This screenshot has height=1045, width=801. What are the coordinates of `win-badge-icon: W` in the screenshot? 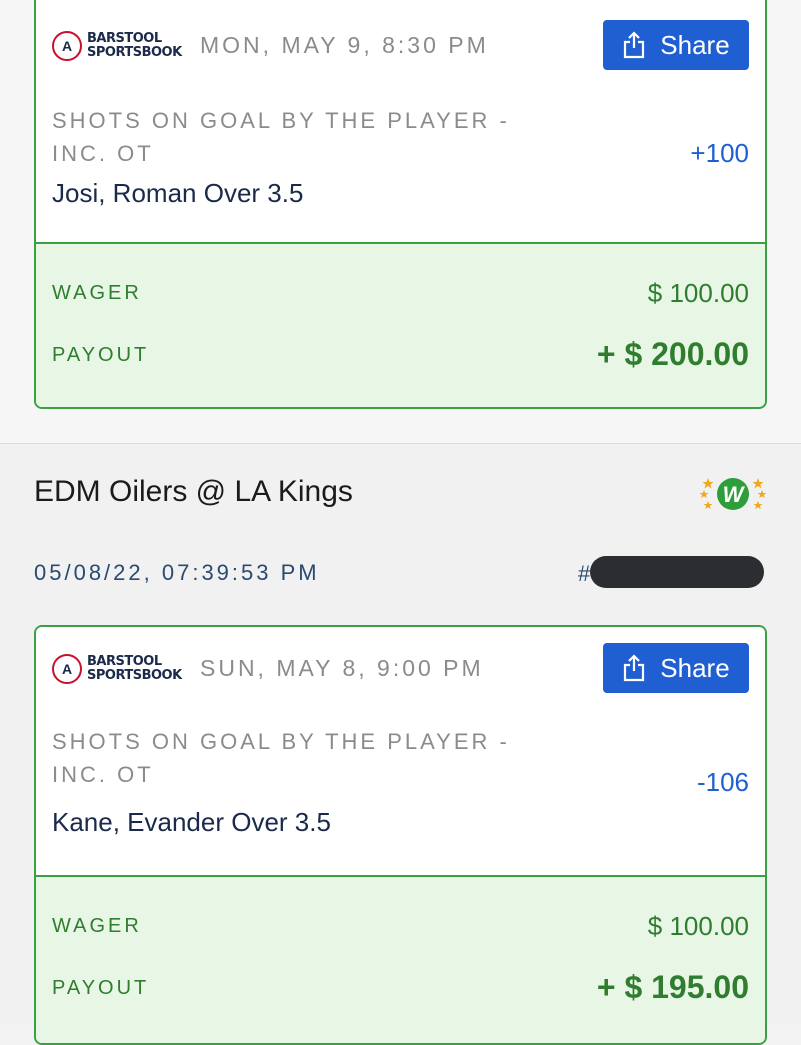 It's located at (733, 494).